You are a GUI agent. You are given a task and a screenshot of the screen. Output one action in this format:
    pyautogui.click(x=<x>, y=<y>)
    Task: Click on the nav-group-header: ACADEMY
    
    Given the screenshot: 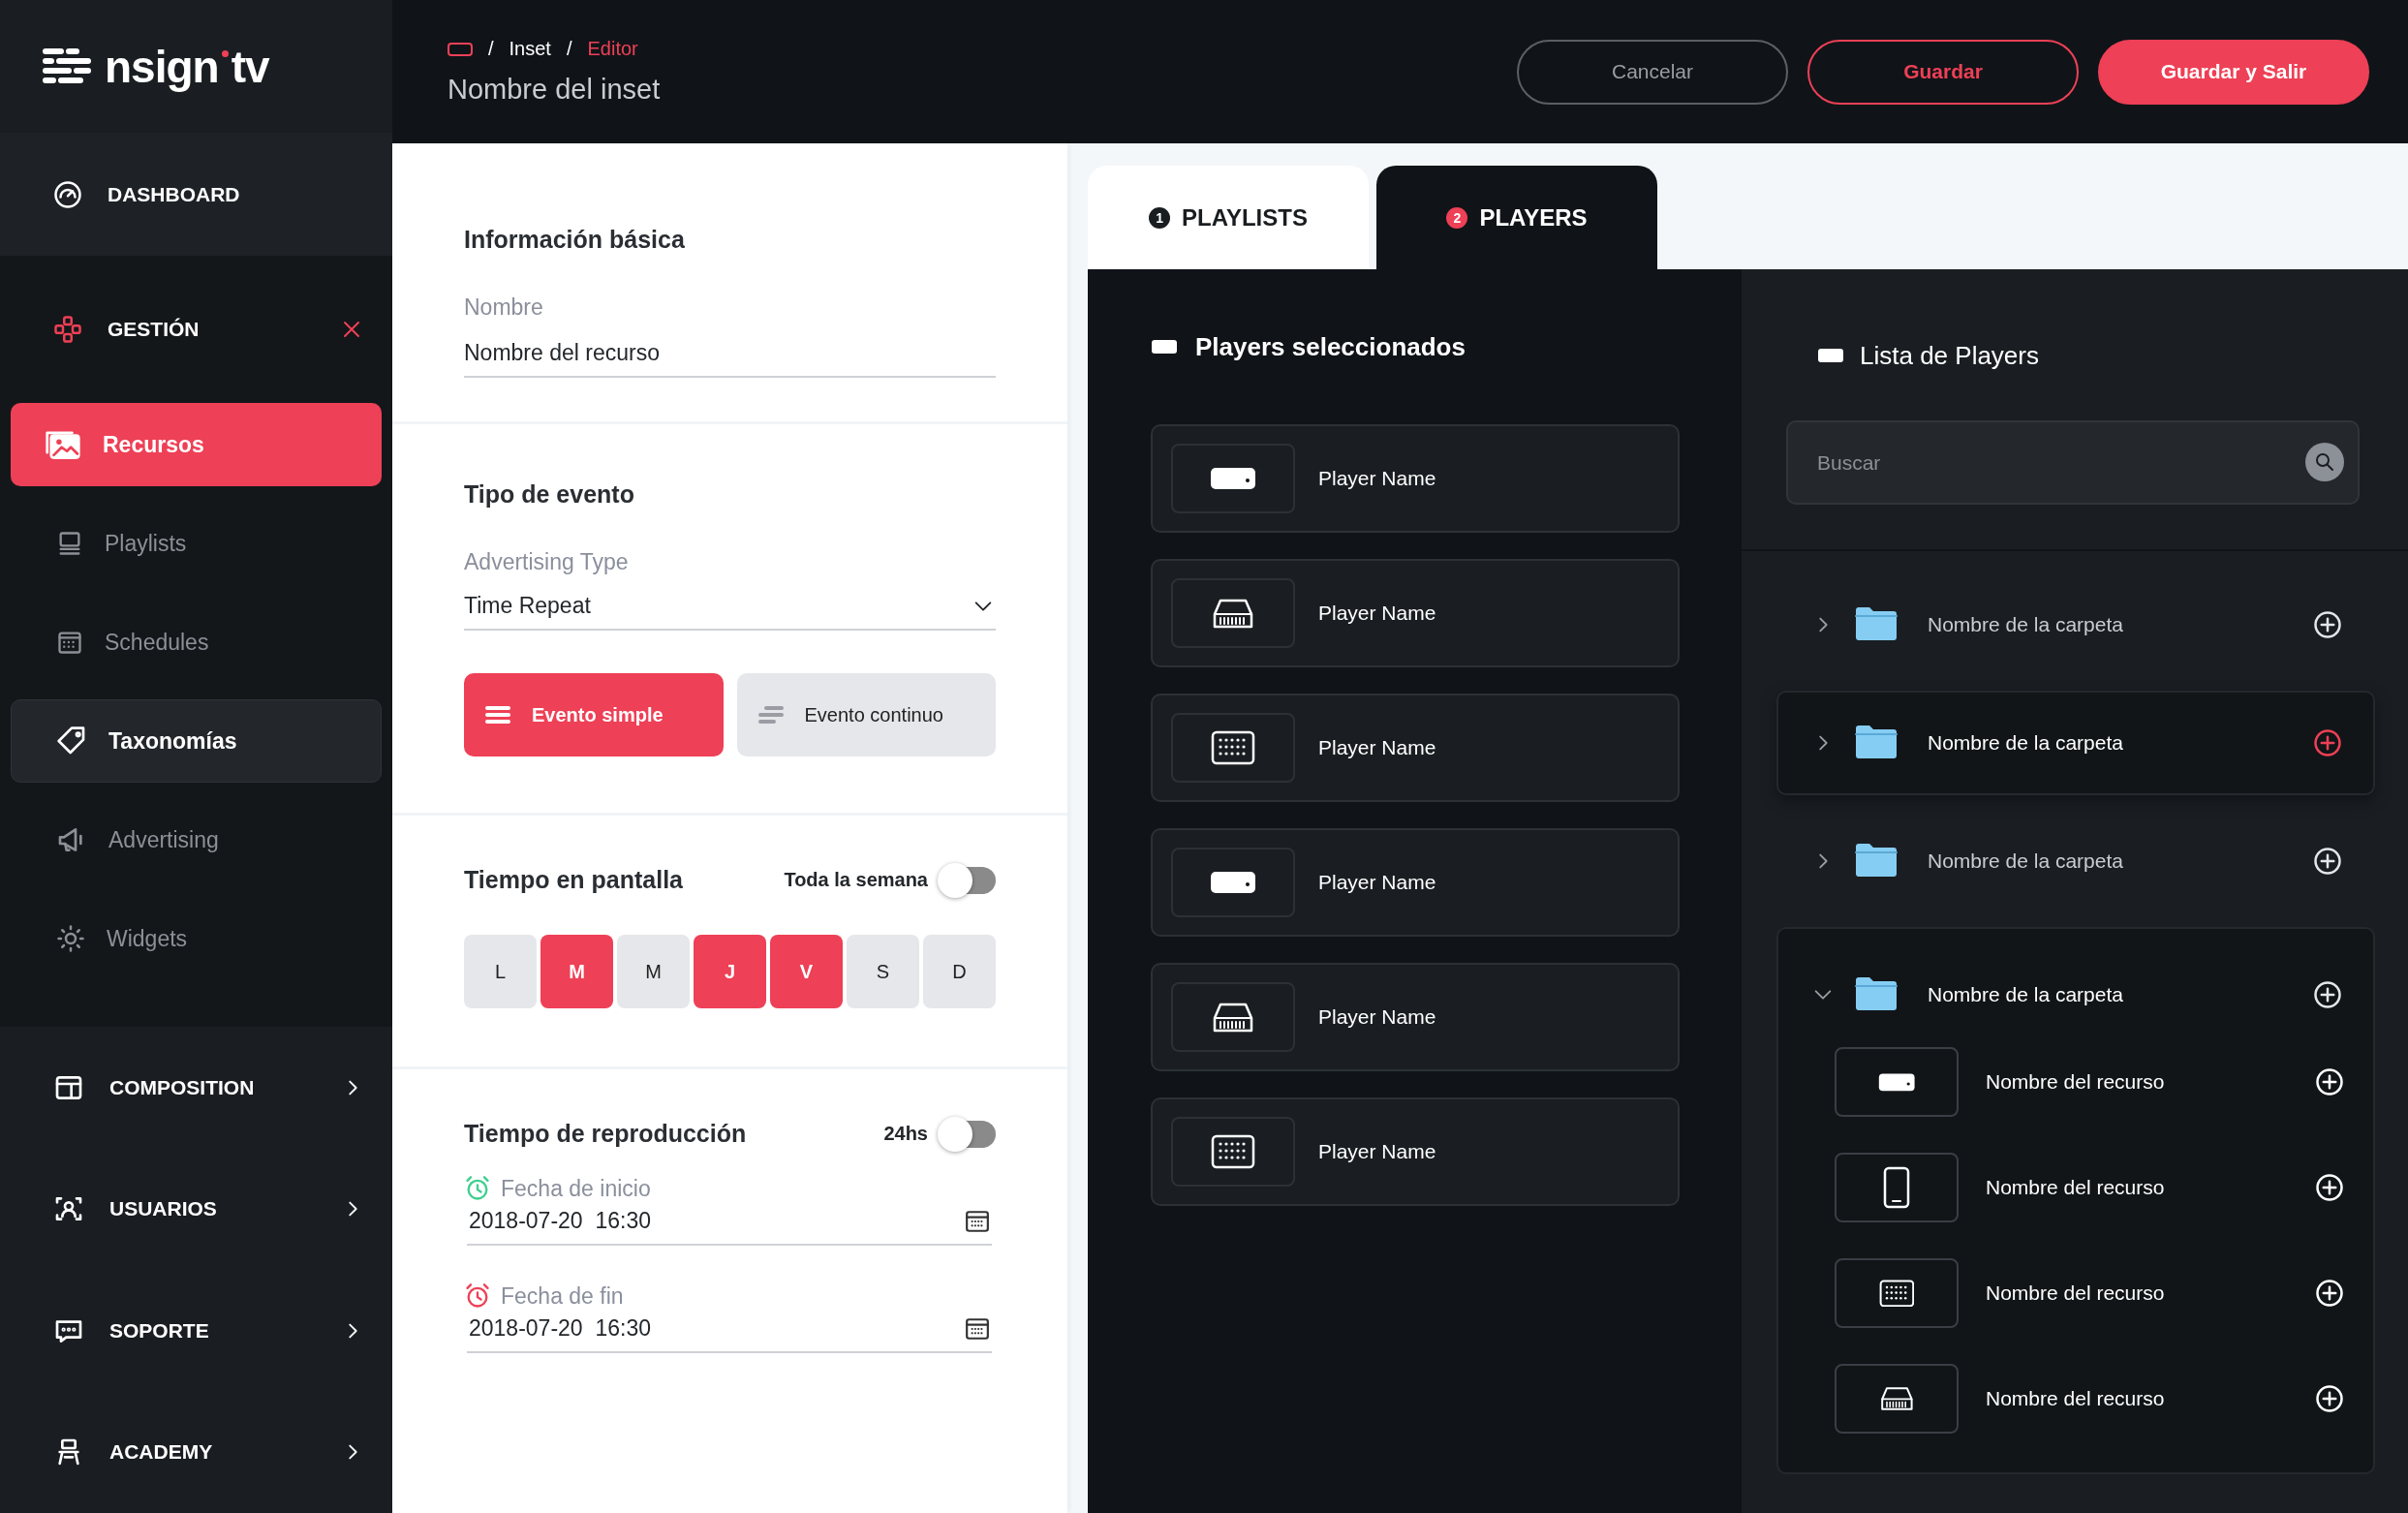 What is the action you would take?
    pyautogui.click(x=196, y=1452)
    